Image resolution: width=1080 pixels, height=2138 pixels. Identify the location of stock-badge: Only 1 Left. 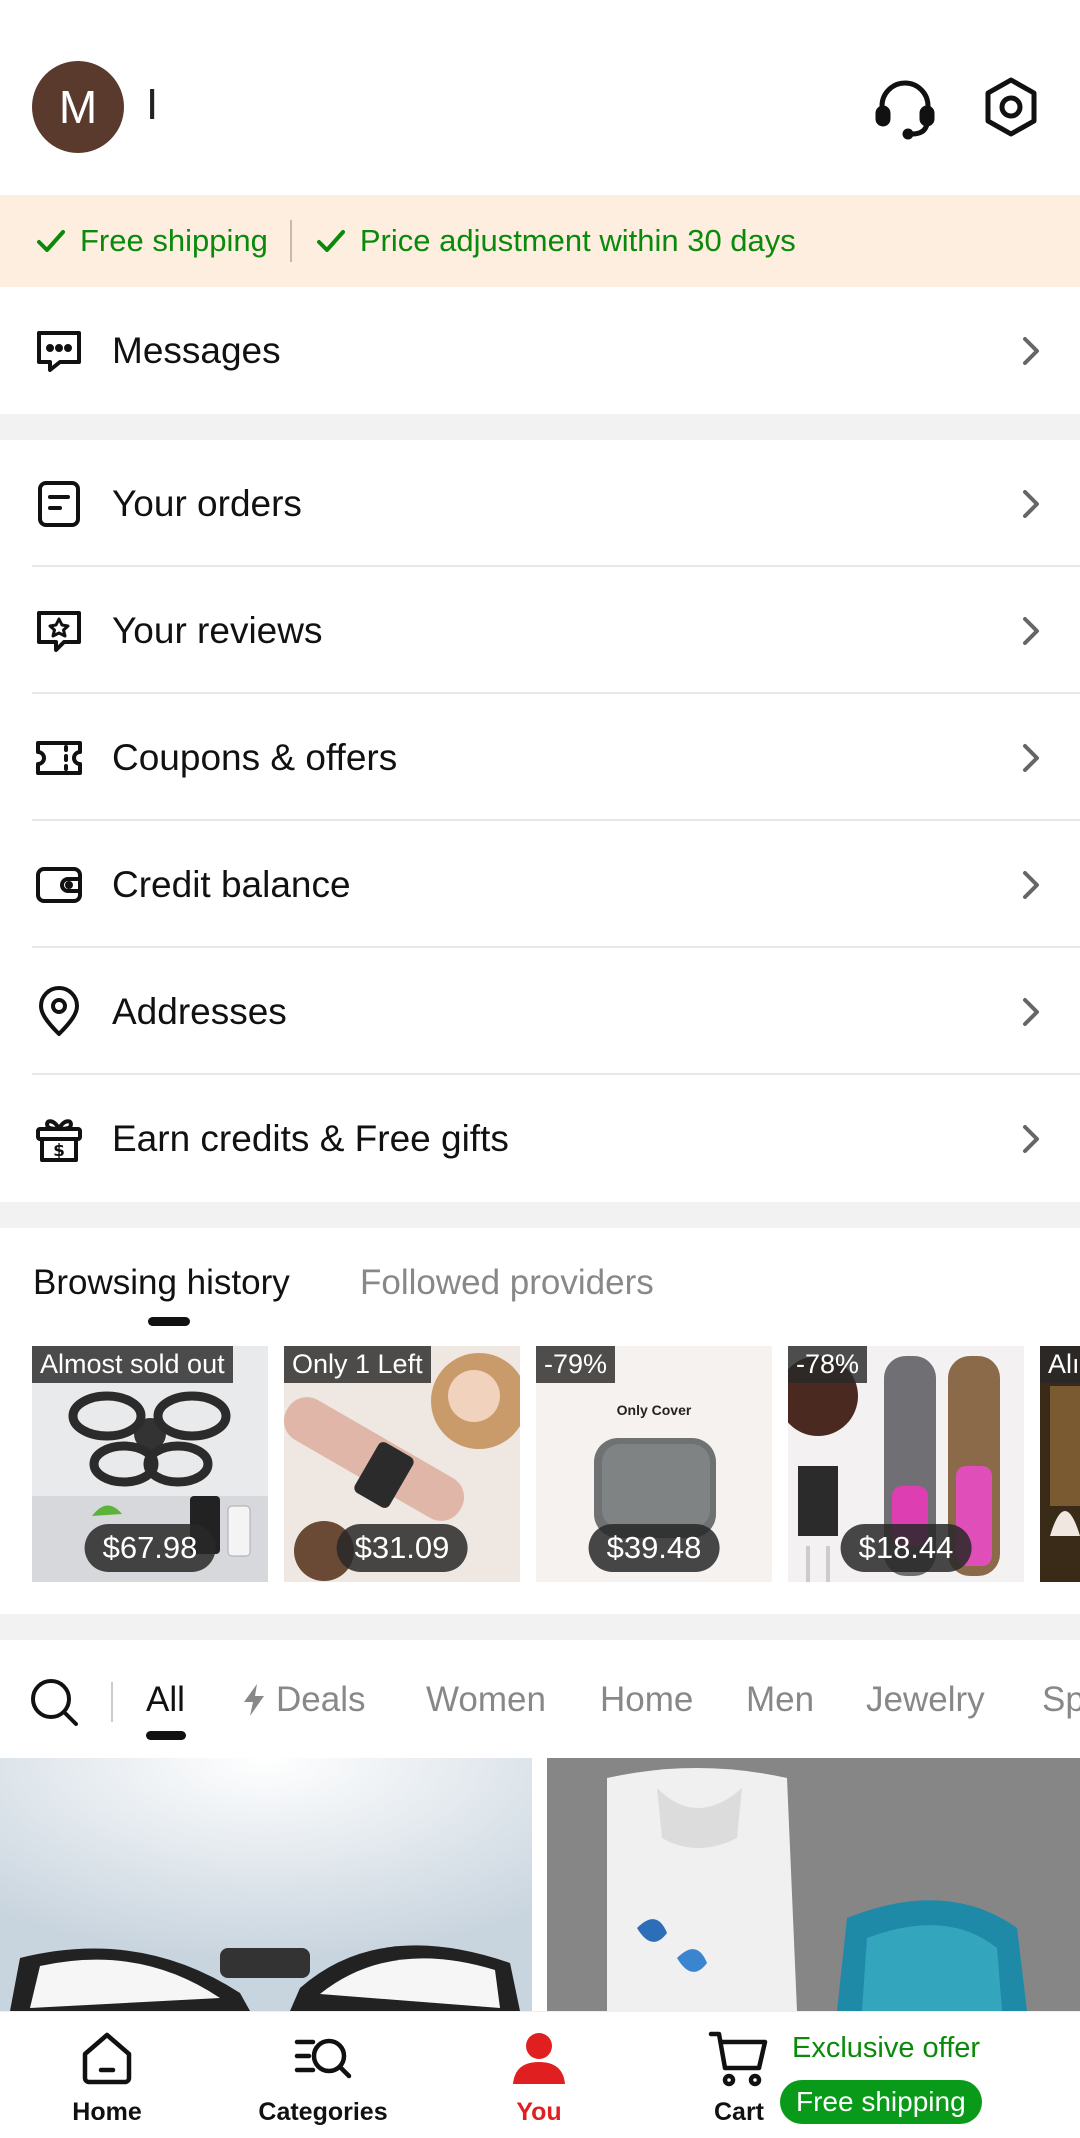
(357, 1364).